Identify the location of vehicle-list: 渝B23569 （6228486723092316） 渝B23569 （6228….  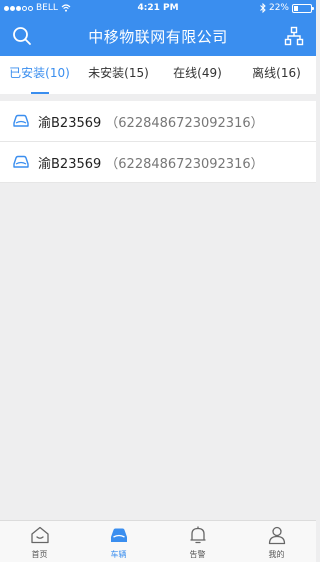
(158, 142).